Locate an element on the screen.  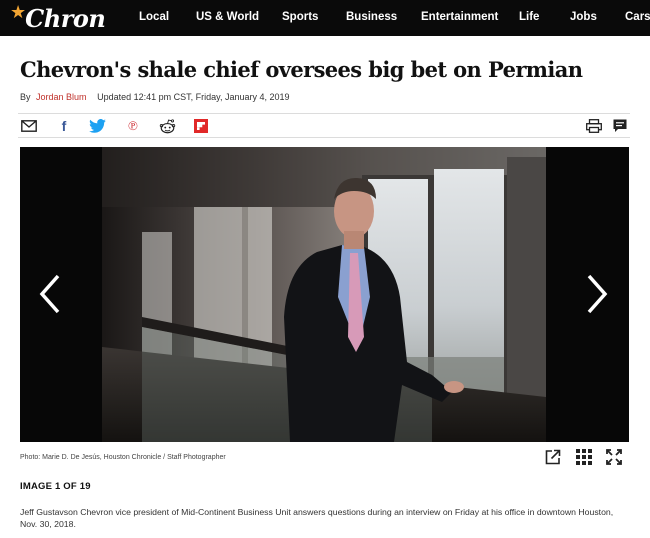
author-link: Jordan Blum is located at coordinates (61, 97).